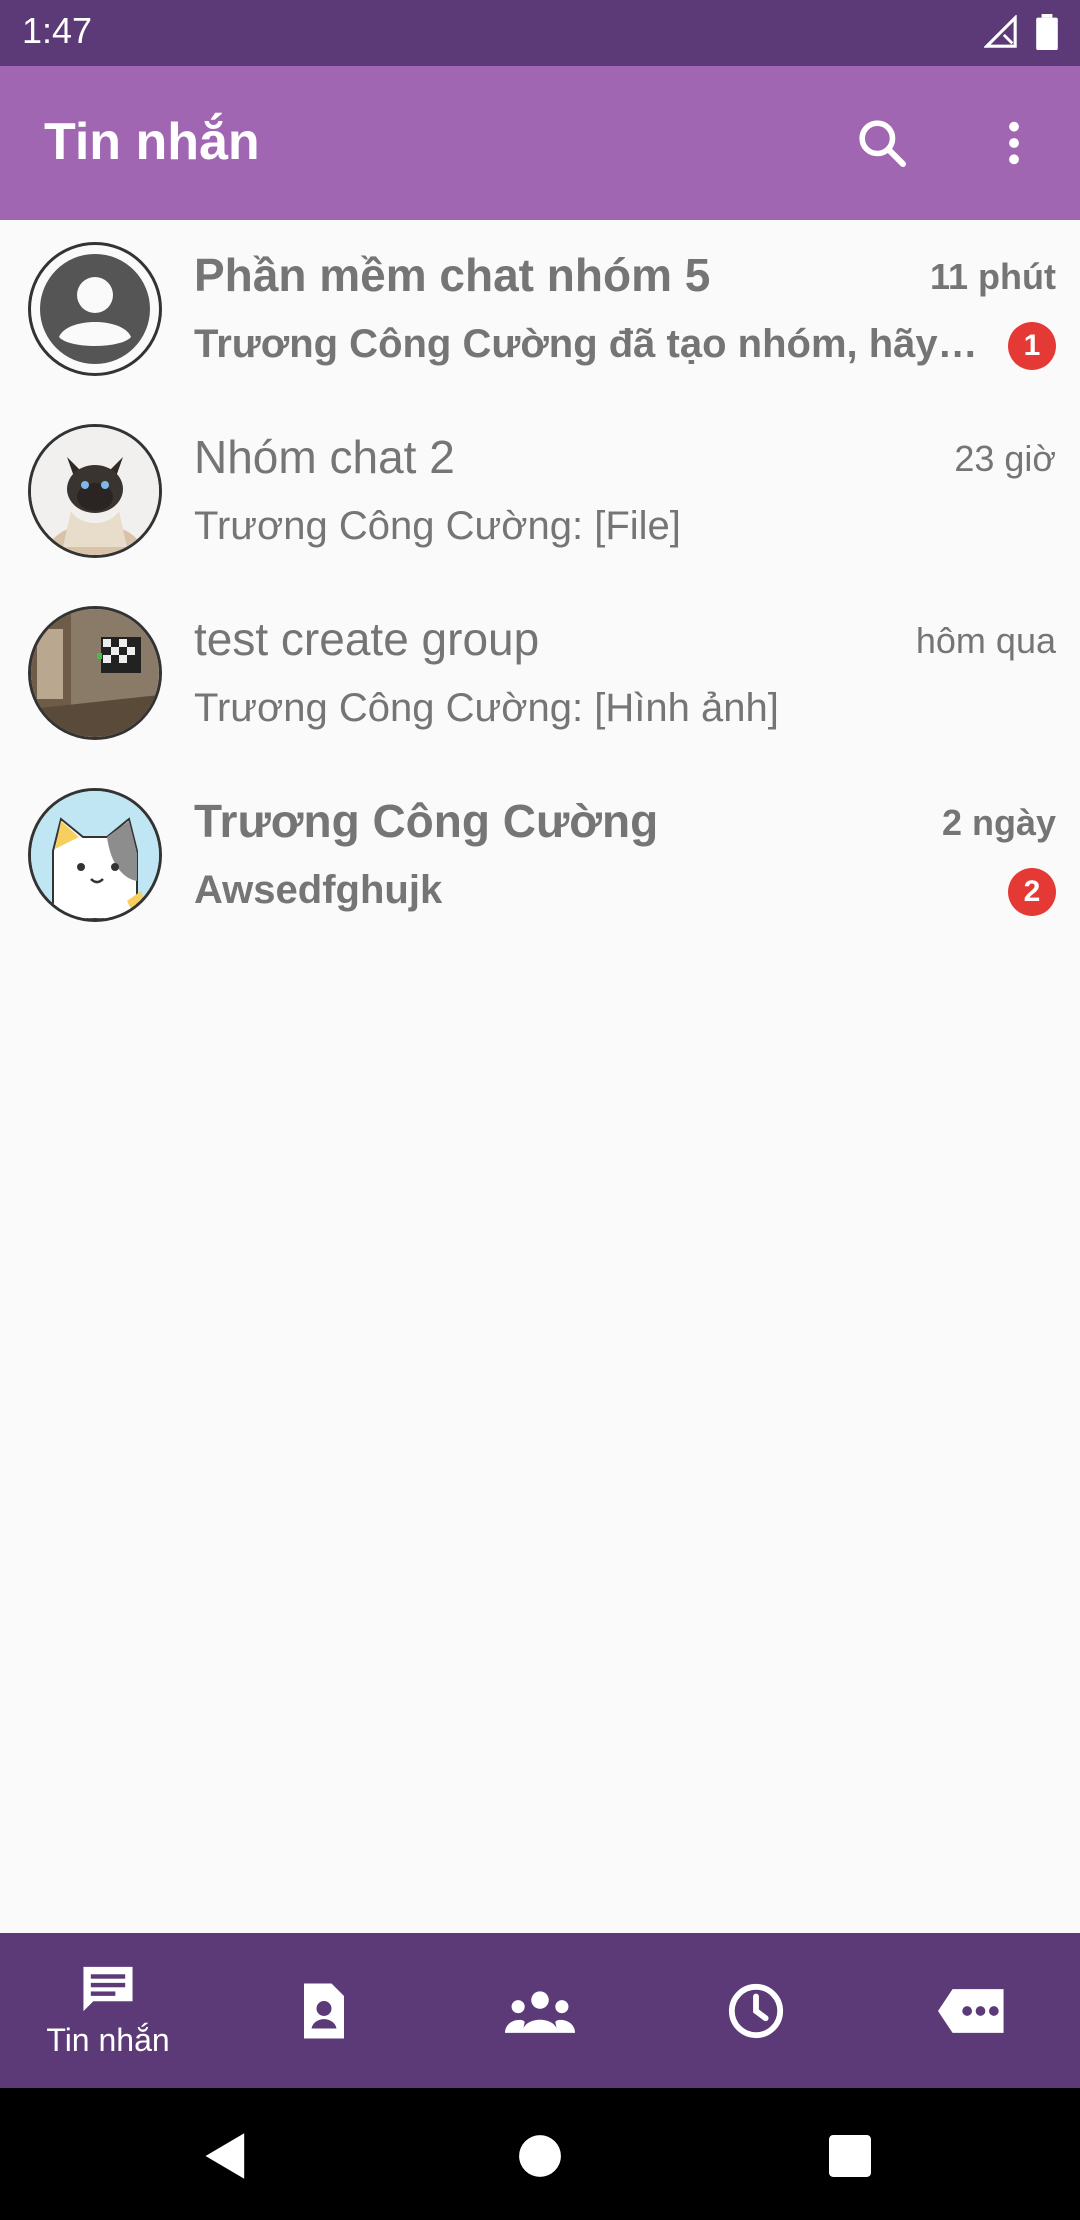 This screenshot has width=1080, height=2220. Describe the element at coordinates (452, 275) in the screenshot. I see `chat-name: Phần mềm chat nhóm 5` at that location.